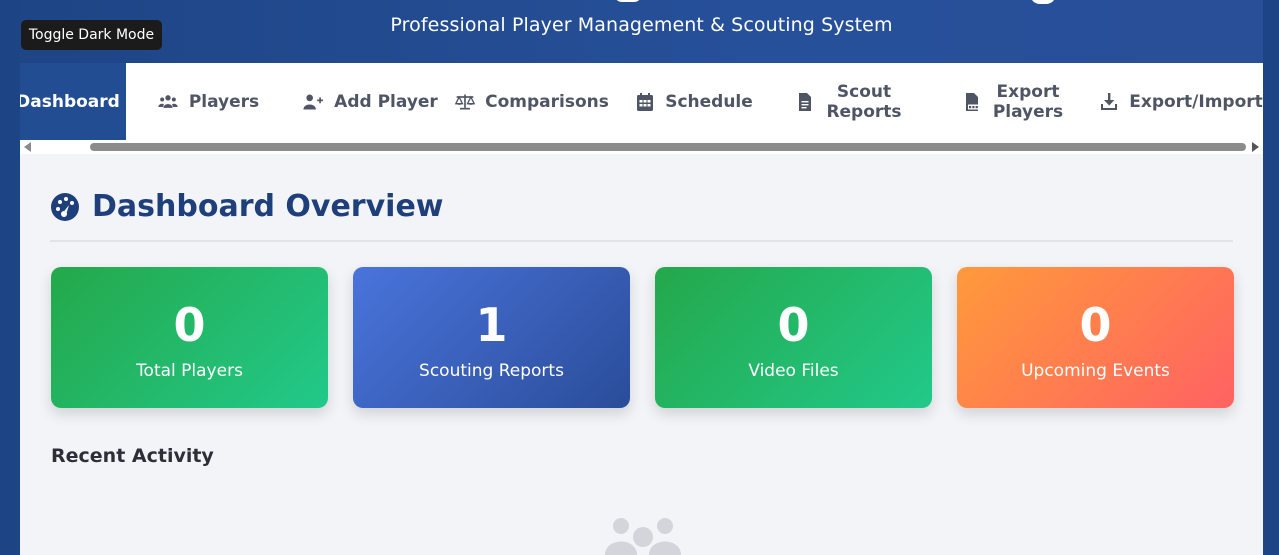 The width and height of the screenshot is (1279, 555). Describe the element at coordinates (132, 456) in the screenshot. I see `recent-activity-heading: Recent Activity` at that location.